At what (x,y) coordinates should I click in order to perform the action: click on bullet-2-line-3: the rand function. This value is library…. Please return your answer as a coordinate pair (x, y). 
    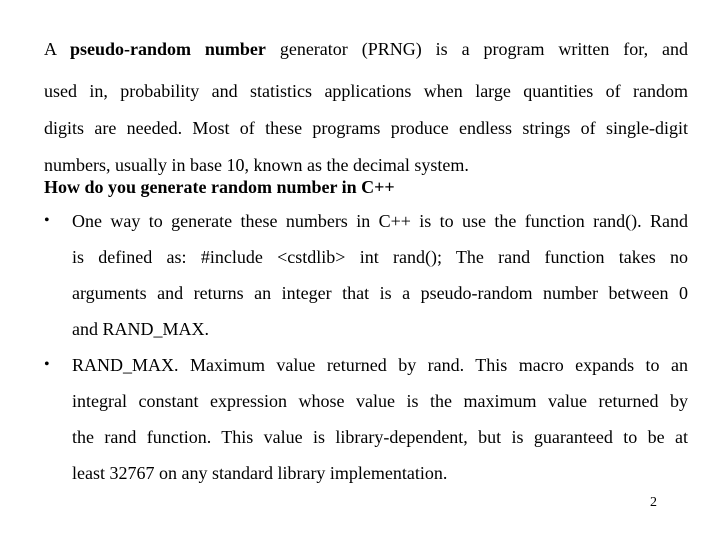
    Looking at the image, I should click on (380, 437).